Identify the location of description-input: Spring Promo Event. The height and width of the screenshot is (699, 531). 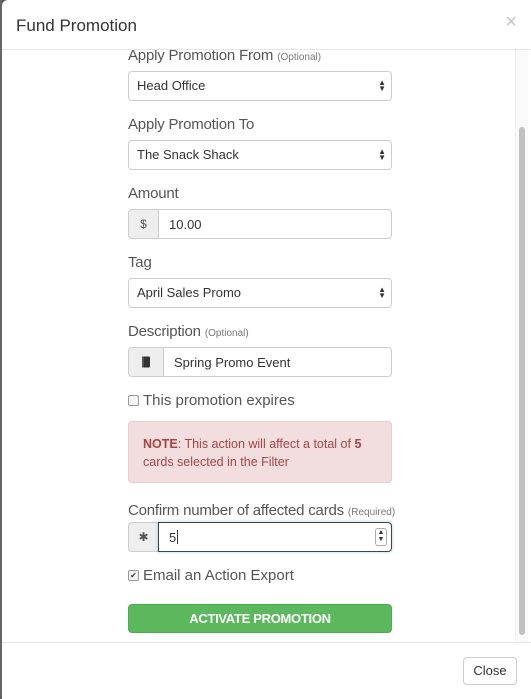
(277, 362).